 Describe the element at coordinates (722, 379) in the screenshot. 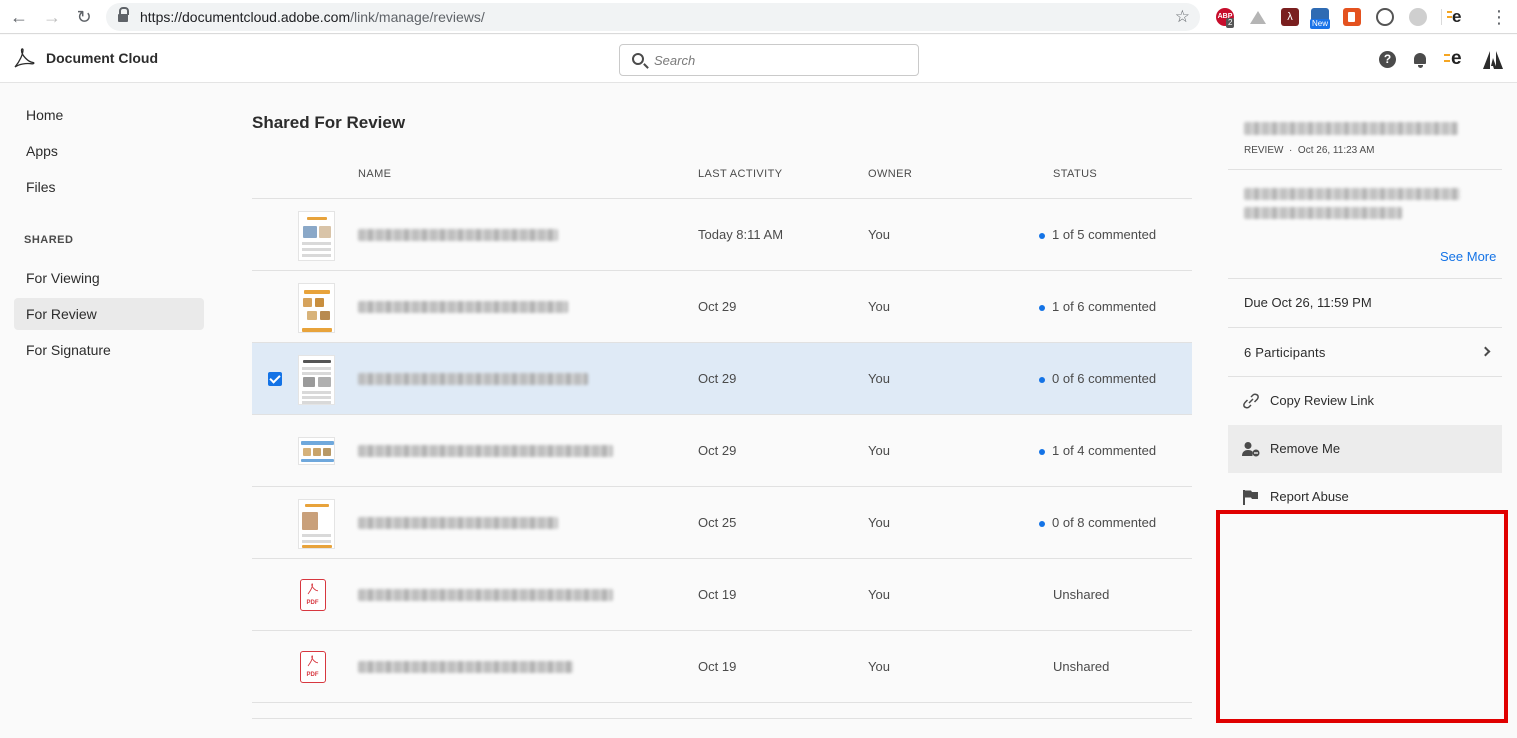

I see `table-row-selected: Oct 29 You 0 of 6 commented` at that location.